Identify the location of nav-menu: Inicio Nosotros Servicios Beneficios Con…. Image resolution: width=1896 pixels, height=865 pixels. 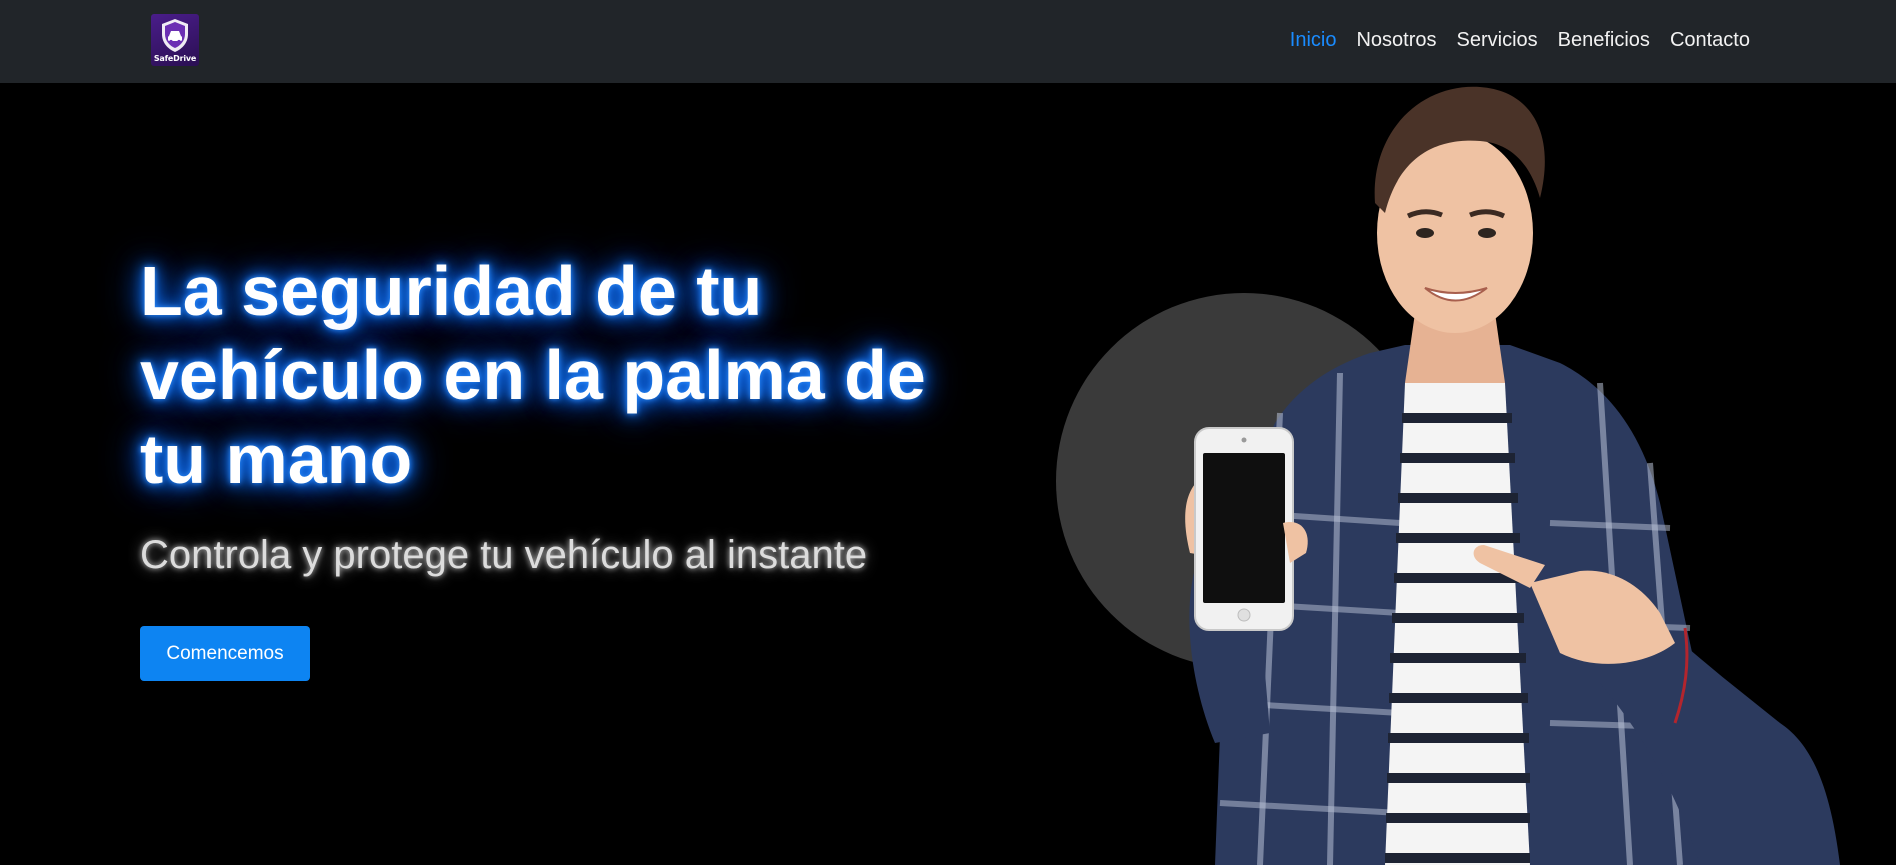
(1520, 40).